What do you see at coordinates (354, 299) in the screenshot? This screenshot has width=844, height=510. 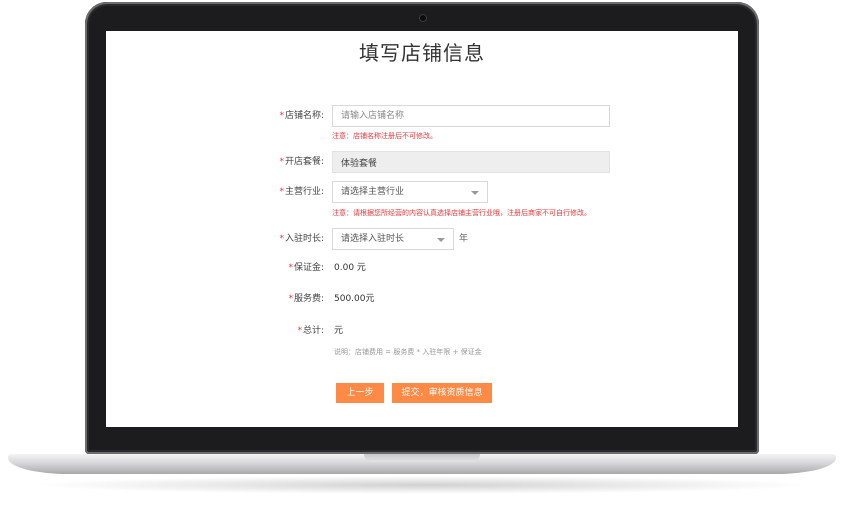 I see `service-fee-value: 500.00元` at bounding box center [354, 299].